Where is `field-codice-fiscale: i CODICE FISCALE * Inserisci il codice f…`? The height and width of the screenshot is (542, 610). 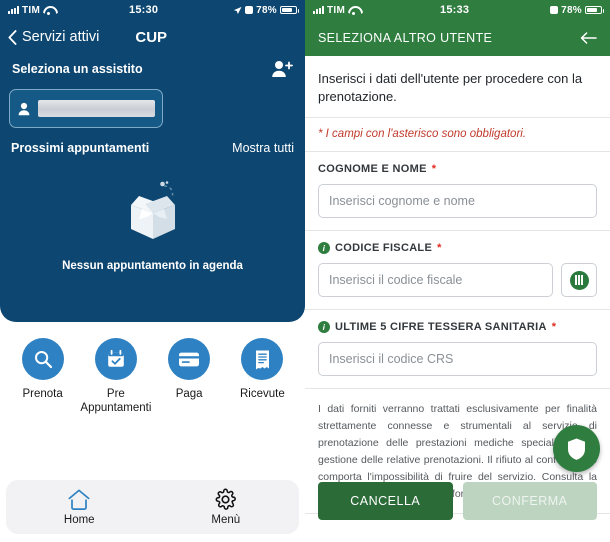
field-codice-fiscale: i CODICE FISCALE * Inserisci il codice f… is located at coordinates (457, 271).